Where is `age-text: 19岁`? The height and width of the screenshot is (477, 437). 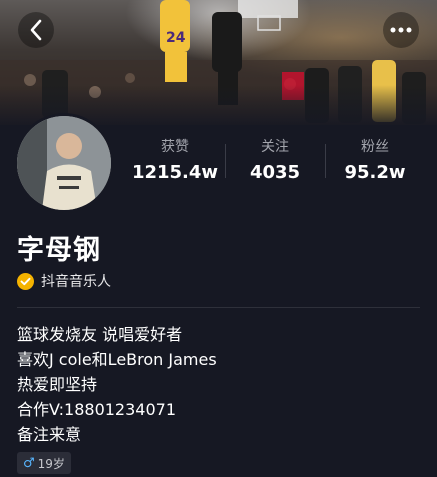 age-text: 19岁 is located at coordinates (51, 463).